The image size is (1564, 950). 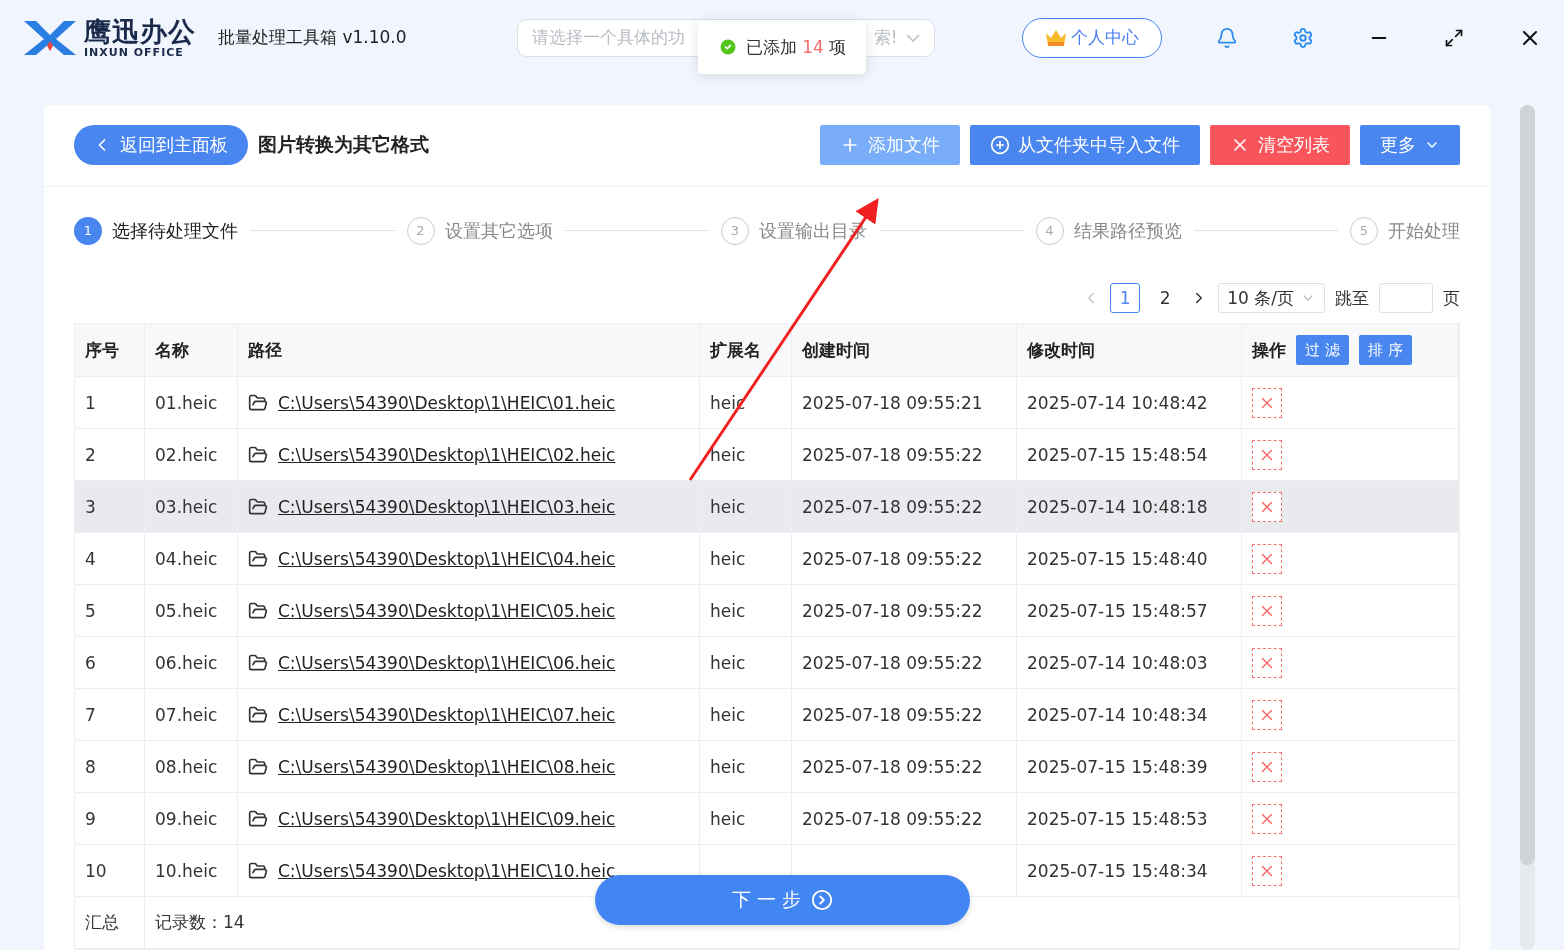 I want to click on step-label: 设置其它选项, so click(x=498, y=230).